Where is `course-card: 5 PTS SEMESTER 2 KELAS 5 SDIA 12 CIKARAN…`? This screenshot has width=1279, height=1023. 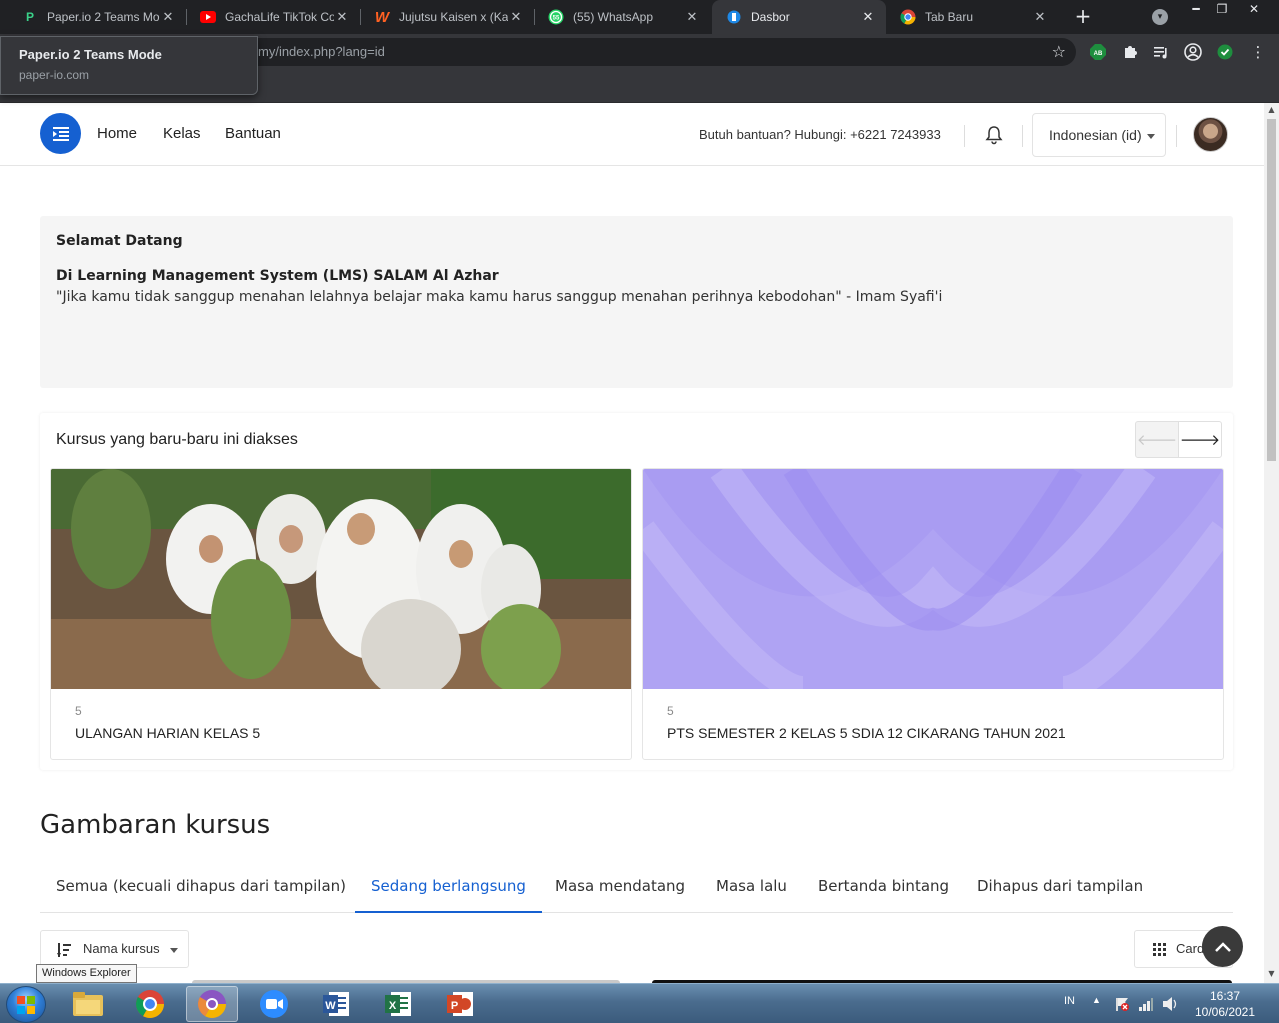 course-card: 5 PTS SEMESTER 2 KELAS 5 SDIA 12 CIKARAN… is located at coordinates (933, 614).